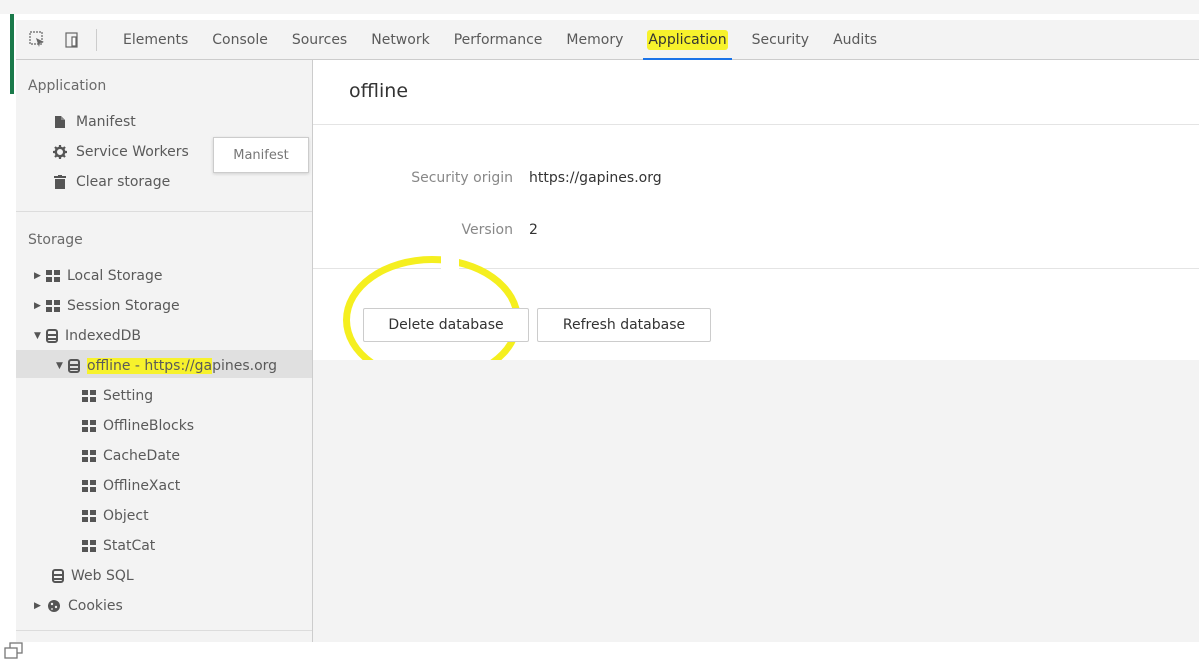 The width and height of the screenshot is (1199, 664). I want to click on tooltip-text: Manifest, so click(261, 155).